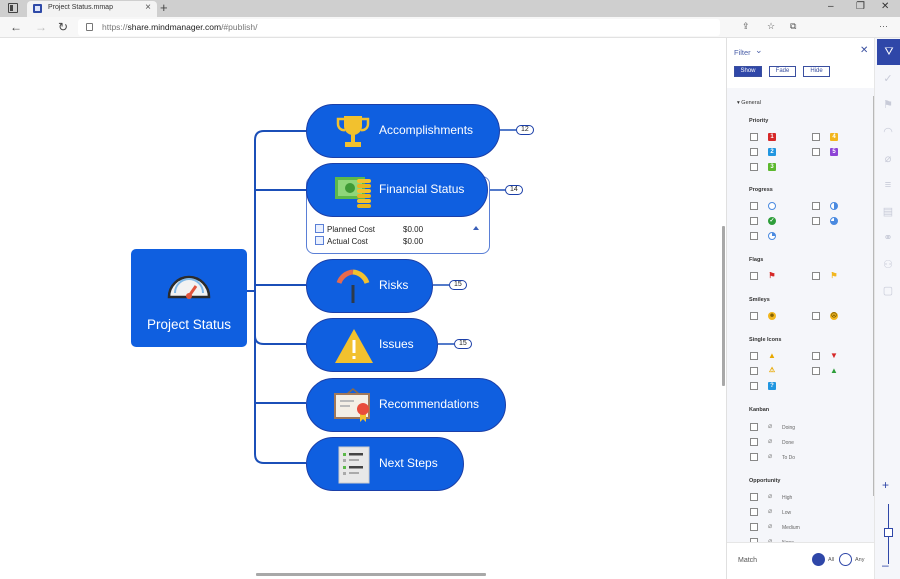 This screenshot has width=900, height=579. I want to click on notes-icon: ▤, so click(888, 212).